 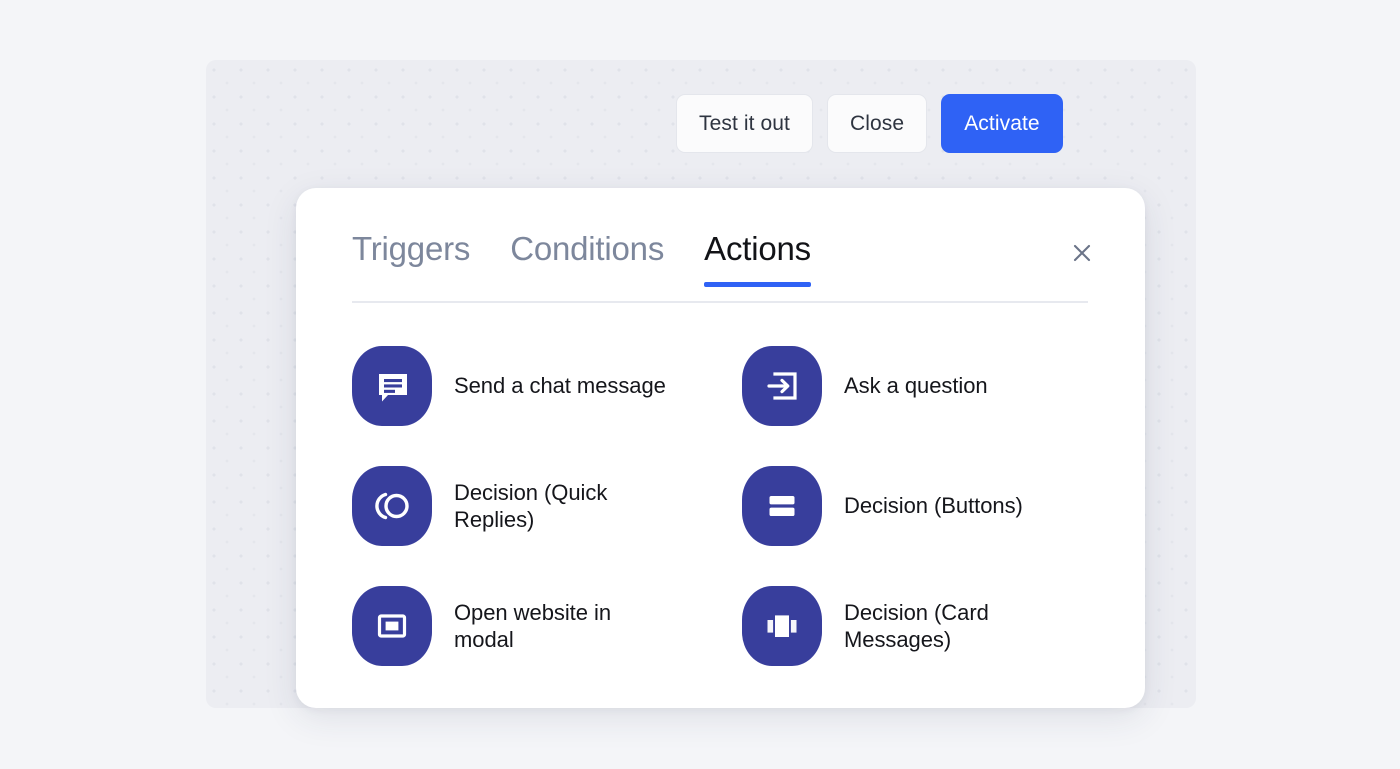 I want to click on modal-window-icon, so click(x=392, y=626).